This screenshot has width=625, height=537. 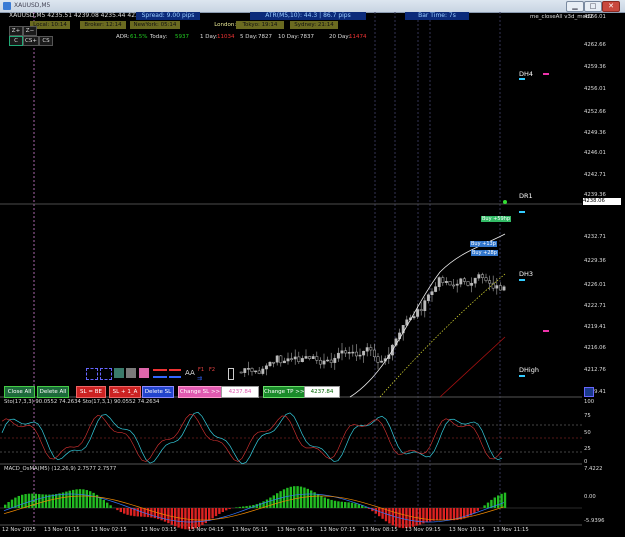 I want to click on price-tick-label: 4249.36, so click(x=595, y=133).